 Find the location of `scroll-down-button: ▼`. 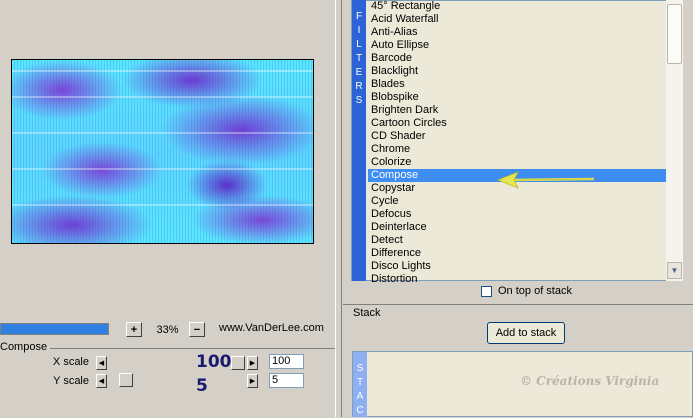

scroll-down-button: ▼ is located at coordinates (674, 270).